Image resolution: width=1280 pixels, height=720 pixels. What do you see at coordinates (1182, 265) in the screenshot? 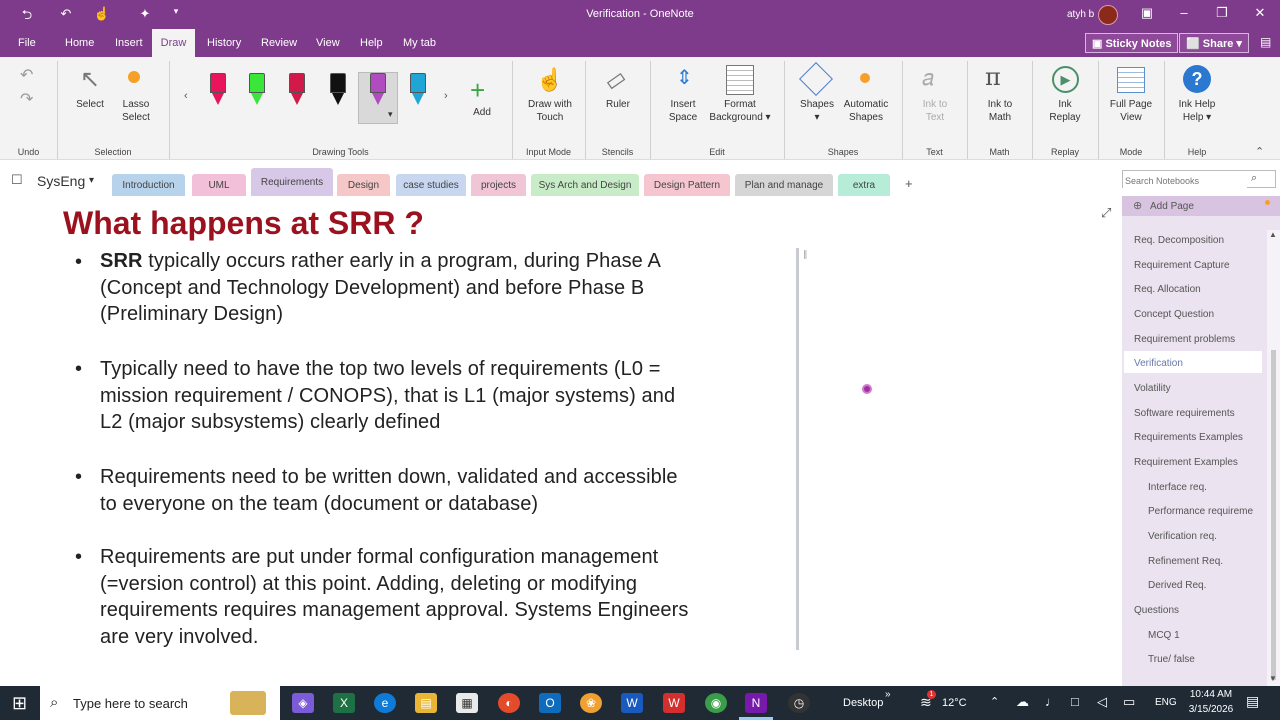
I see `page-item: Requirement Capture` at bounding box center [1182, 265].